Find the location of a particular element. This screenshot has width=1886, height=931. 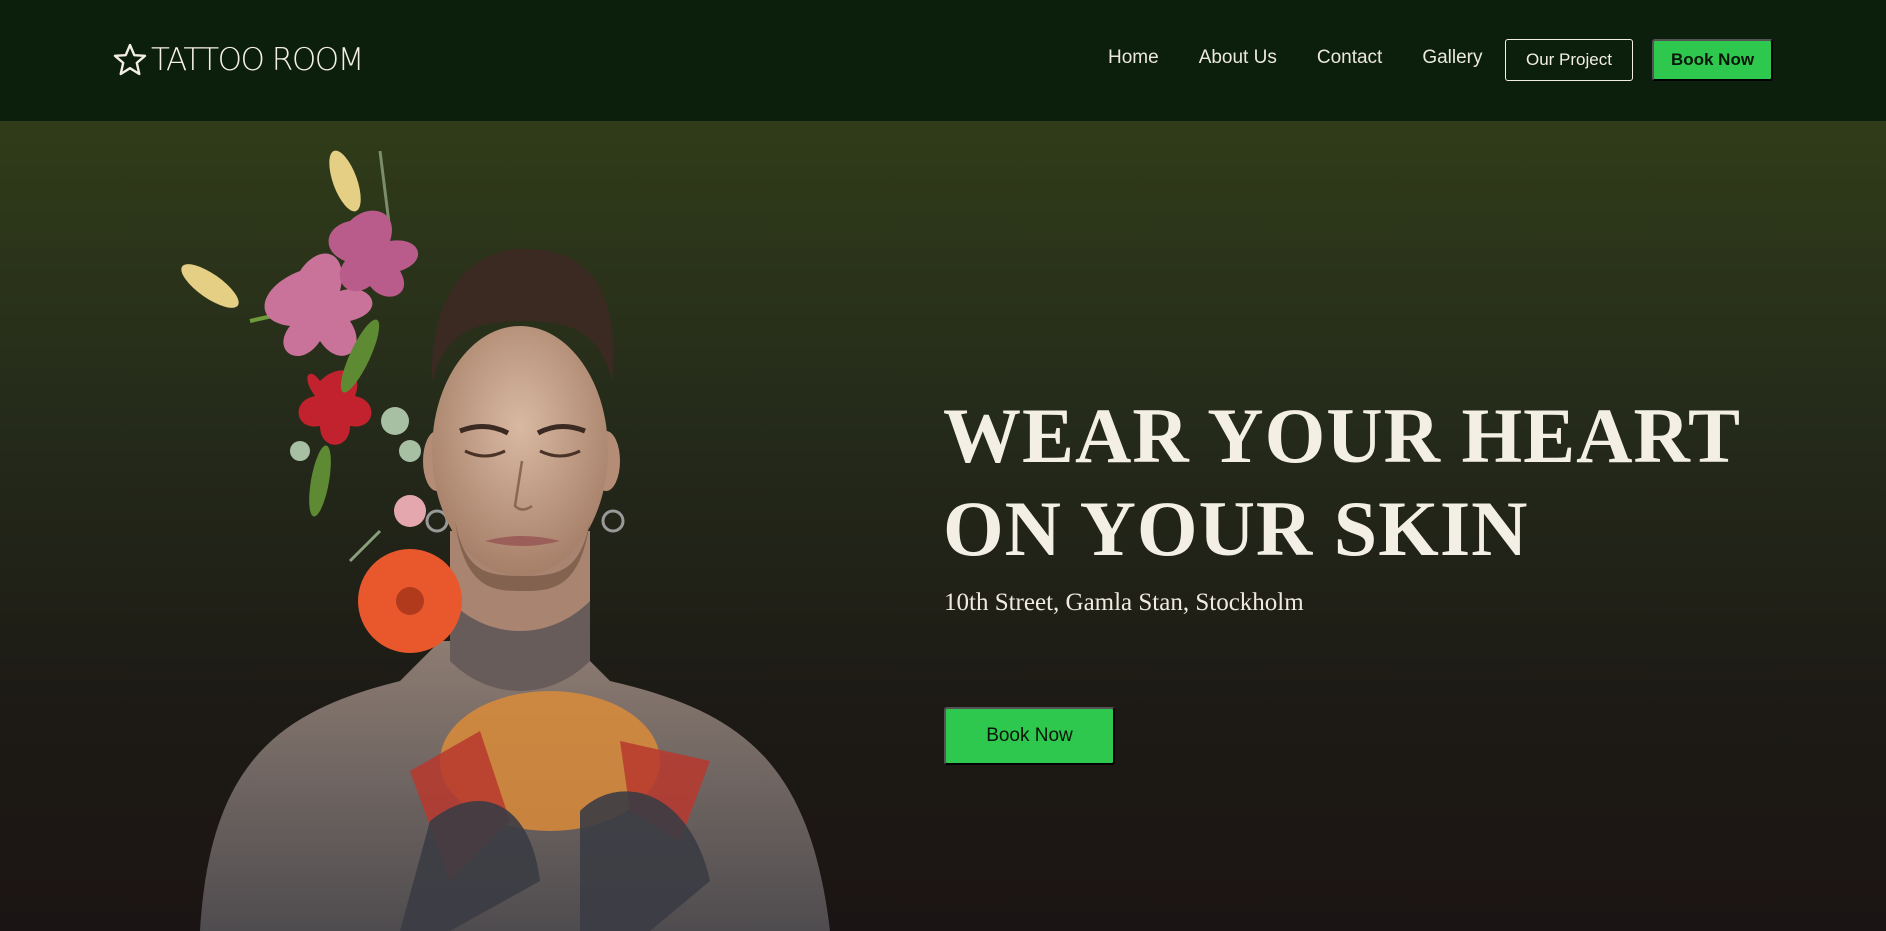

header-book-now-button: Book Now is located at coordinates (1712, 60).